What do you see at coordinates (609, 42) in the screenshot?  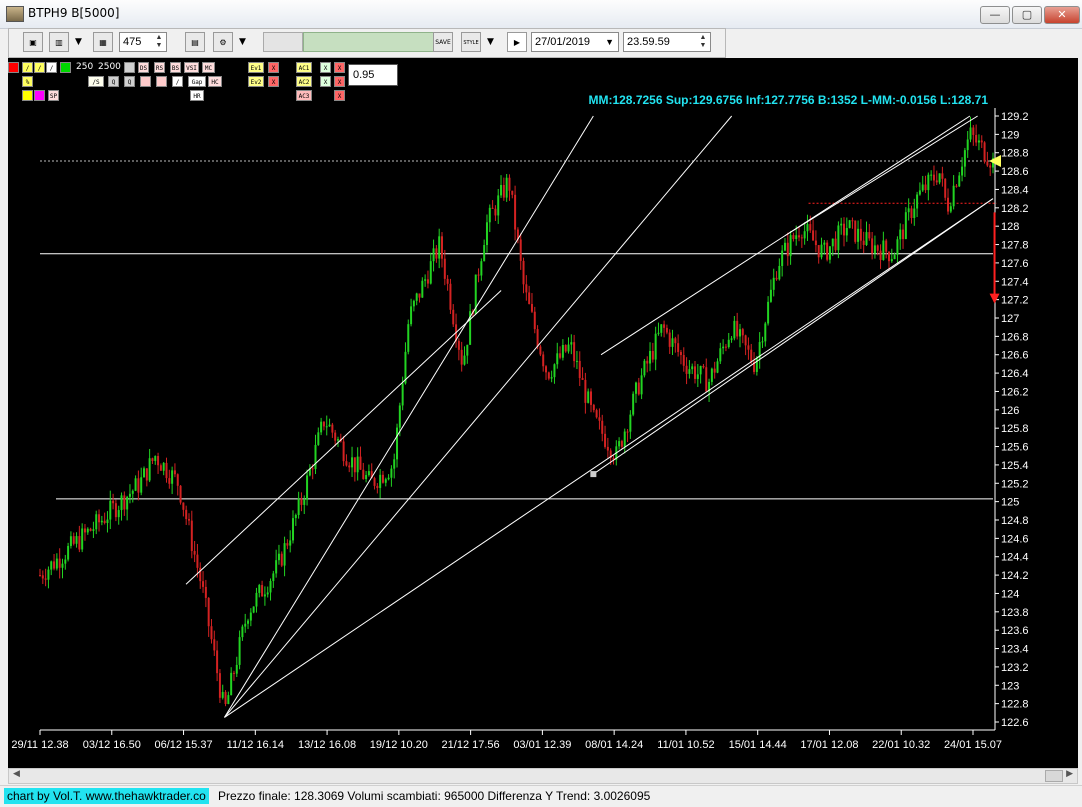 I see `date-dropdown-icon: ▼` at bounding box center [609, 42].